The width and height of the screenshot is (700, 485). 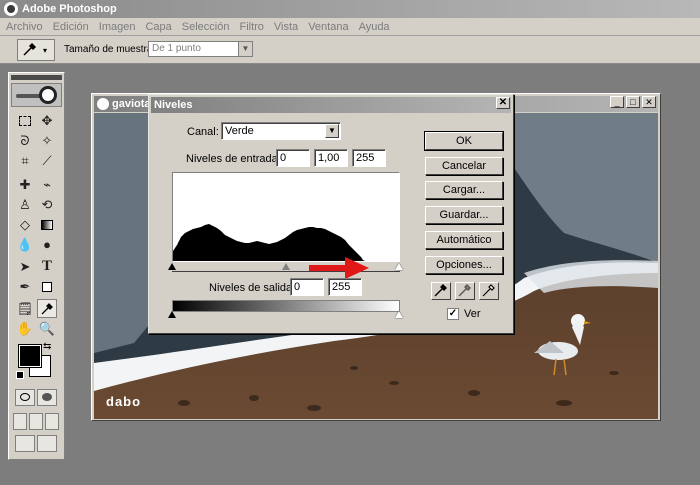 I want to click on output-white-slider, so click(x=399, y=314).